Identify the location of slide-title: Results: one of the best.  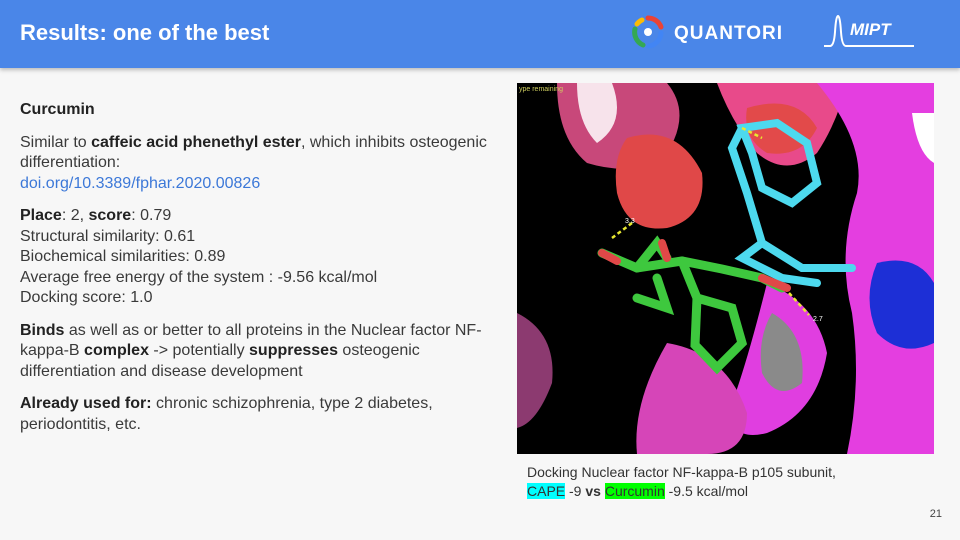
(145, 32).